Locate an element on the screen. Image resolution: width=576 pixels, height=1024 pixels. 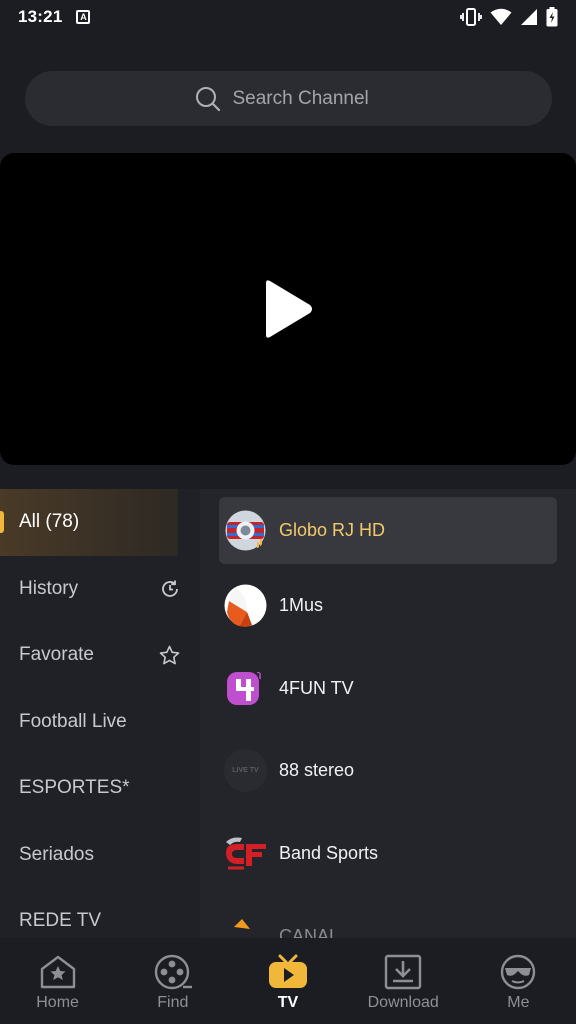
category-item-favorate: Favorate is located at coordinates (100, 655).